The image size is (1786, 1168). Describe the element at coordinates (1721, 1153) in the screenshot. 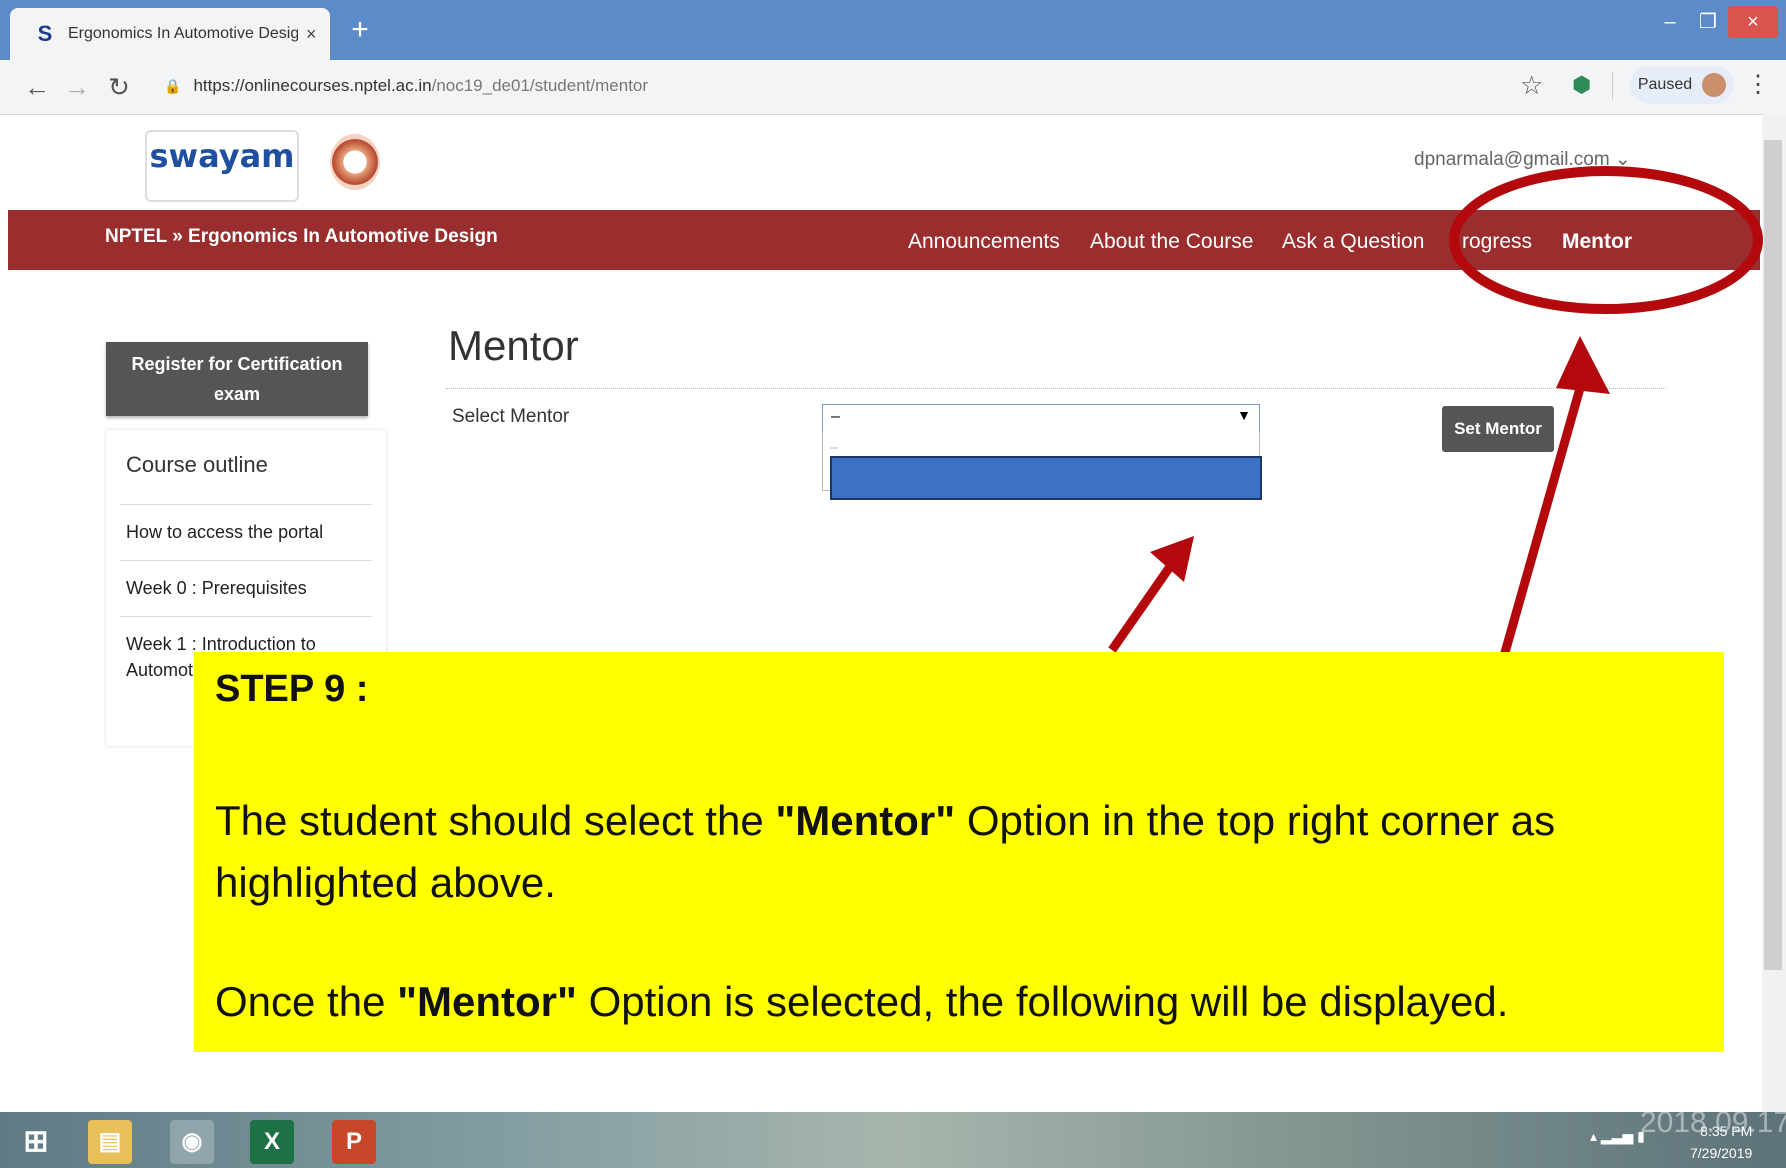

I see `clock-date: 7/29/2019` at that location.